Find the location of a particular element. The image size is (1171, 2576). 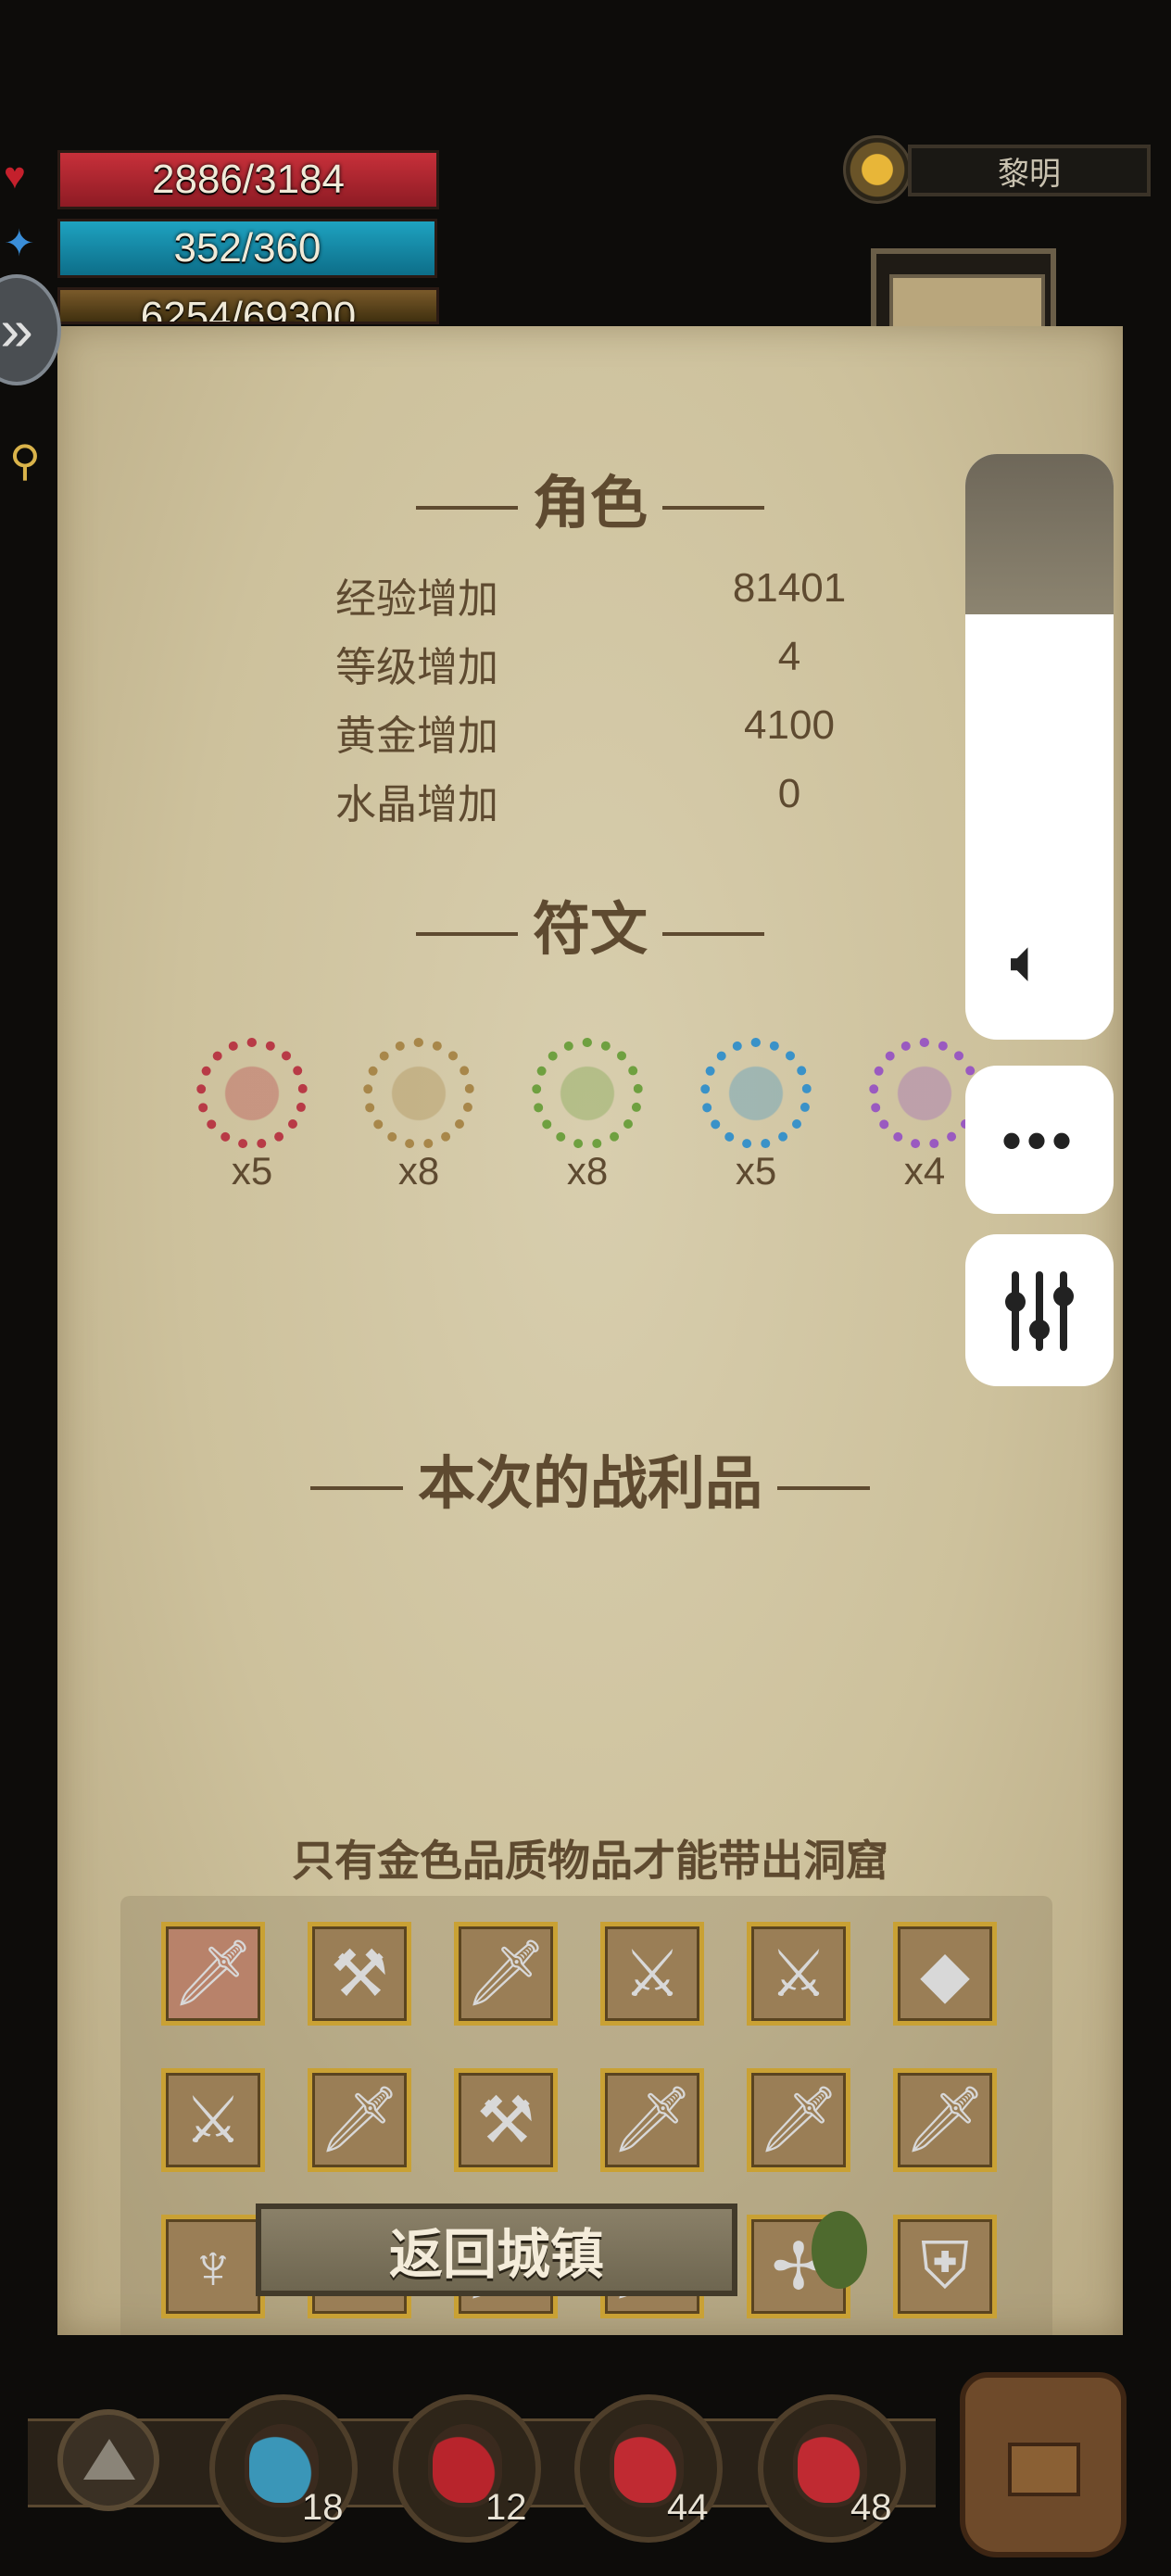

volume-slider-track is located at coordinates (1040, 534).